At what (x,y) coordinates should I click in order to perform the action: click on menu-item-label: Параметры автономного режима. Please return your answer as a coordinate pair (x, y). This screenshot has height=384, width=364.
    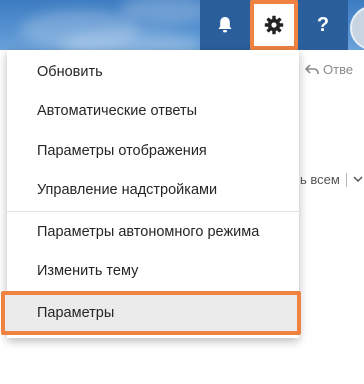
    Looking at the image, I should click on (148, 232).